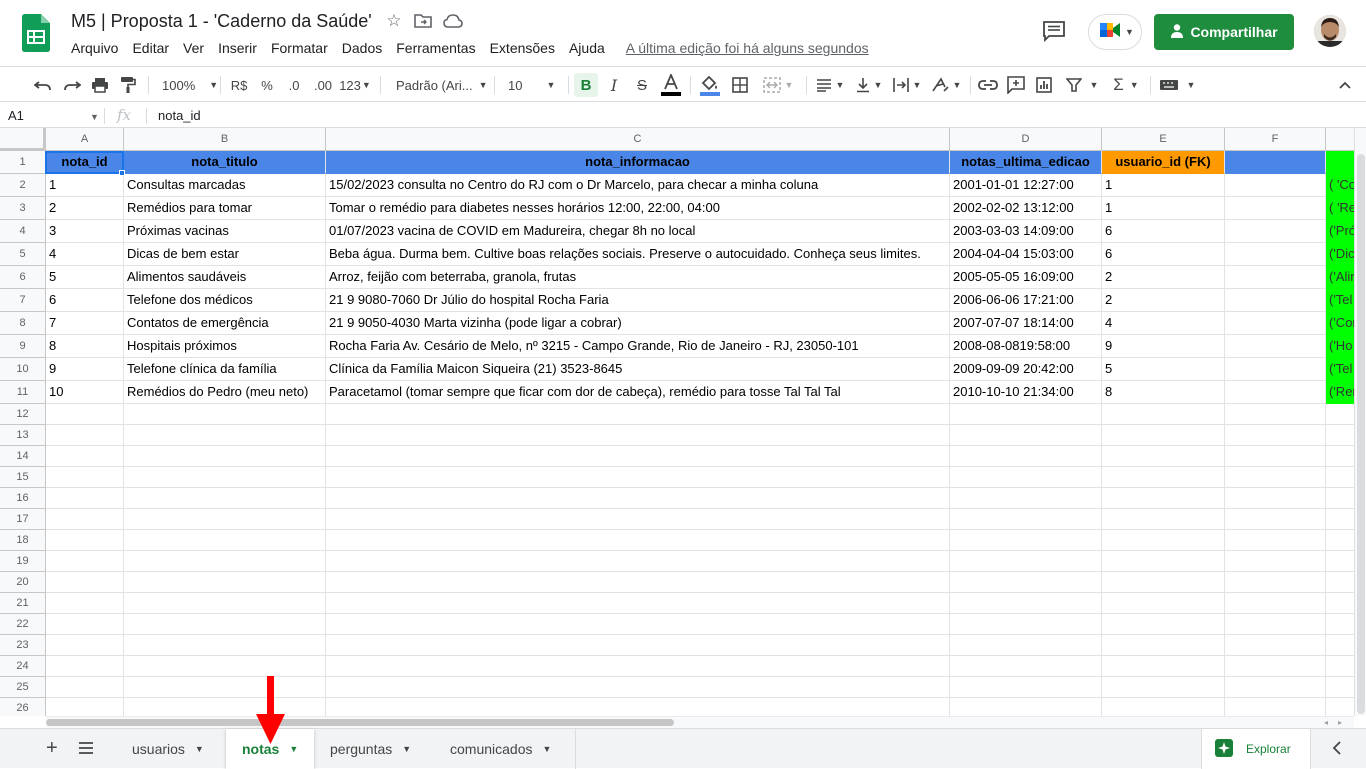 Image resolution: width=1366 pixels, height=769 pixels. I want to click on sheets-logo-icon, so click(36, 33).